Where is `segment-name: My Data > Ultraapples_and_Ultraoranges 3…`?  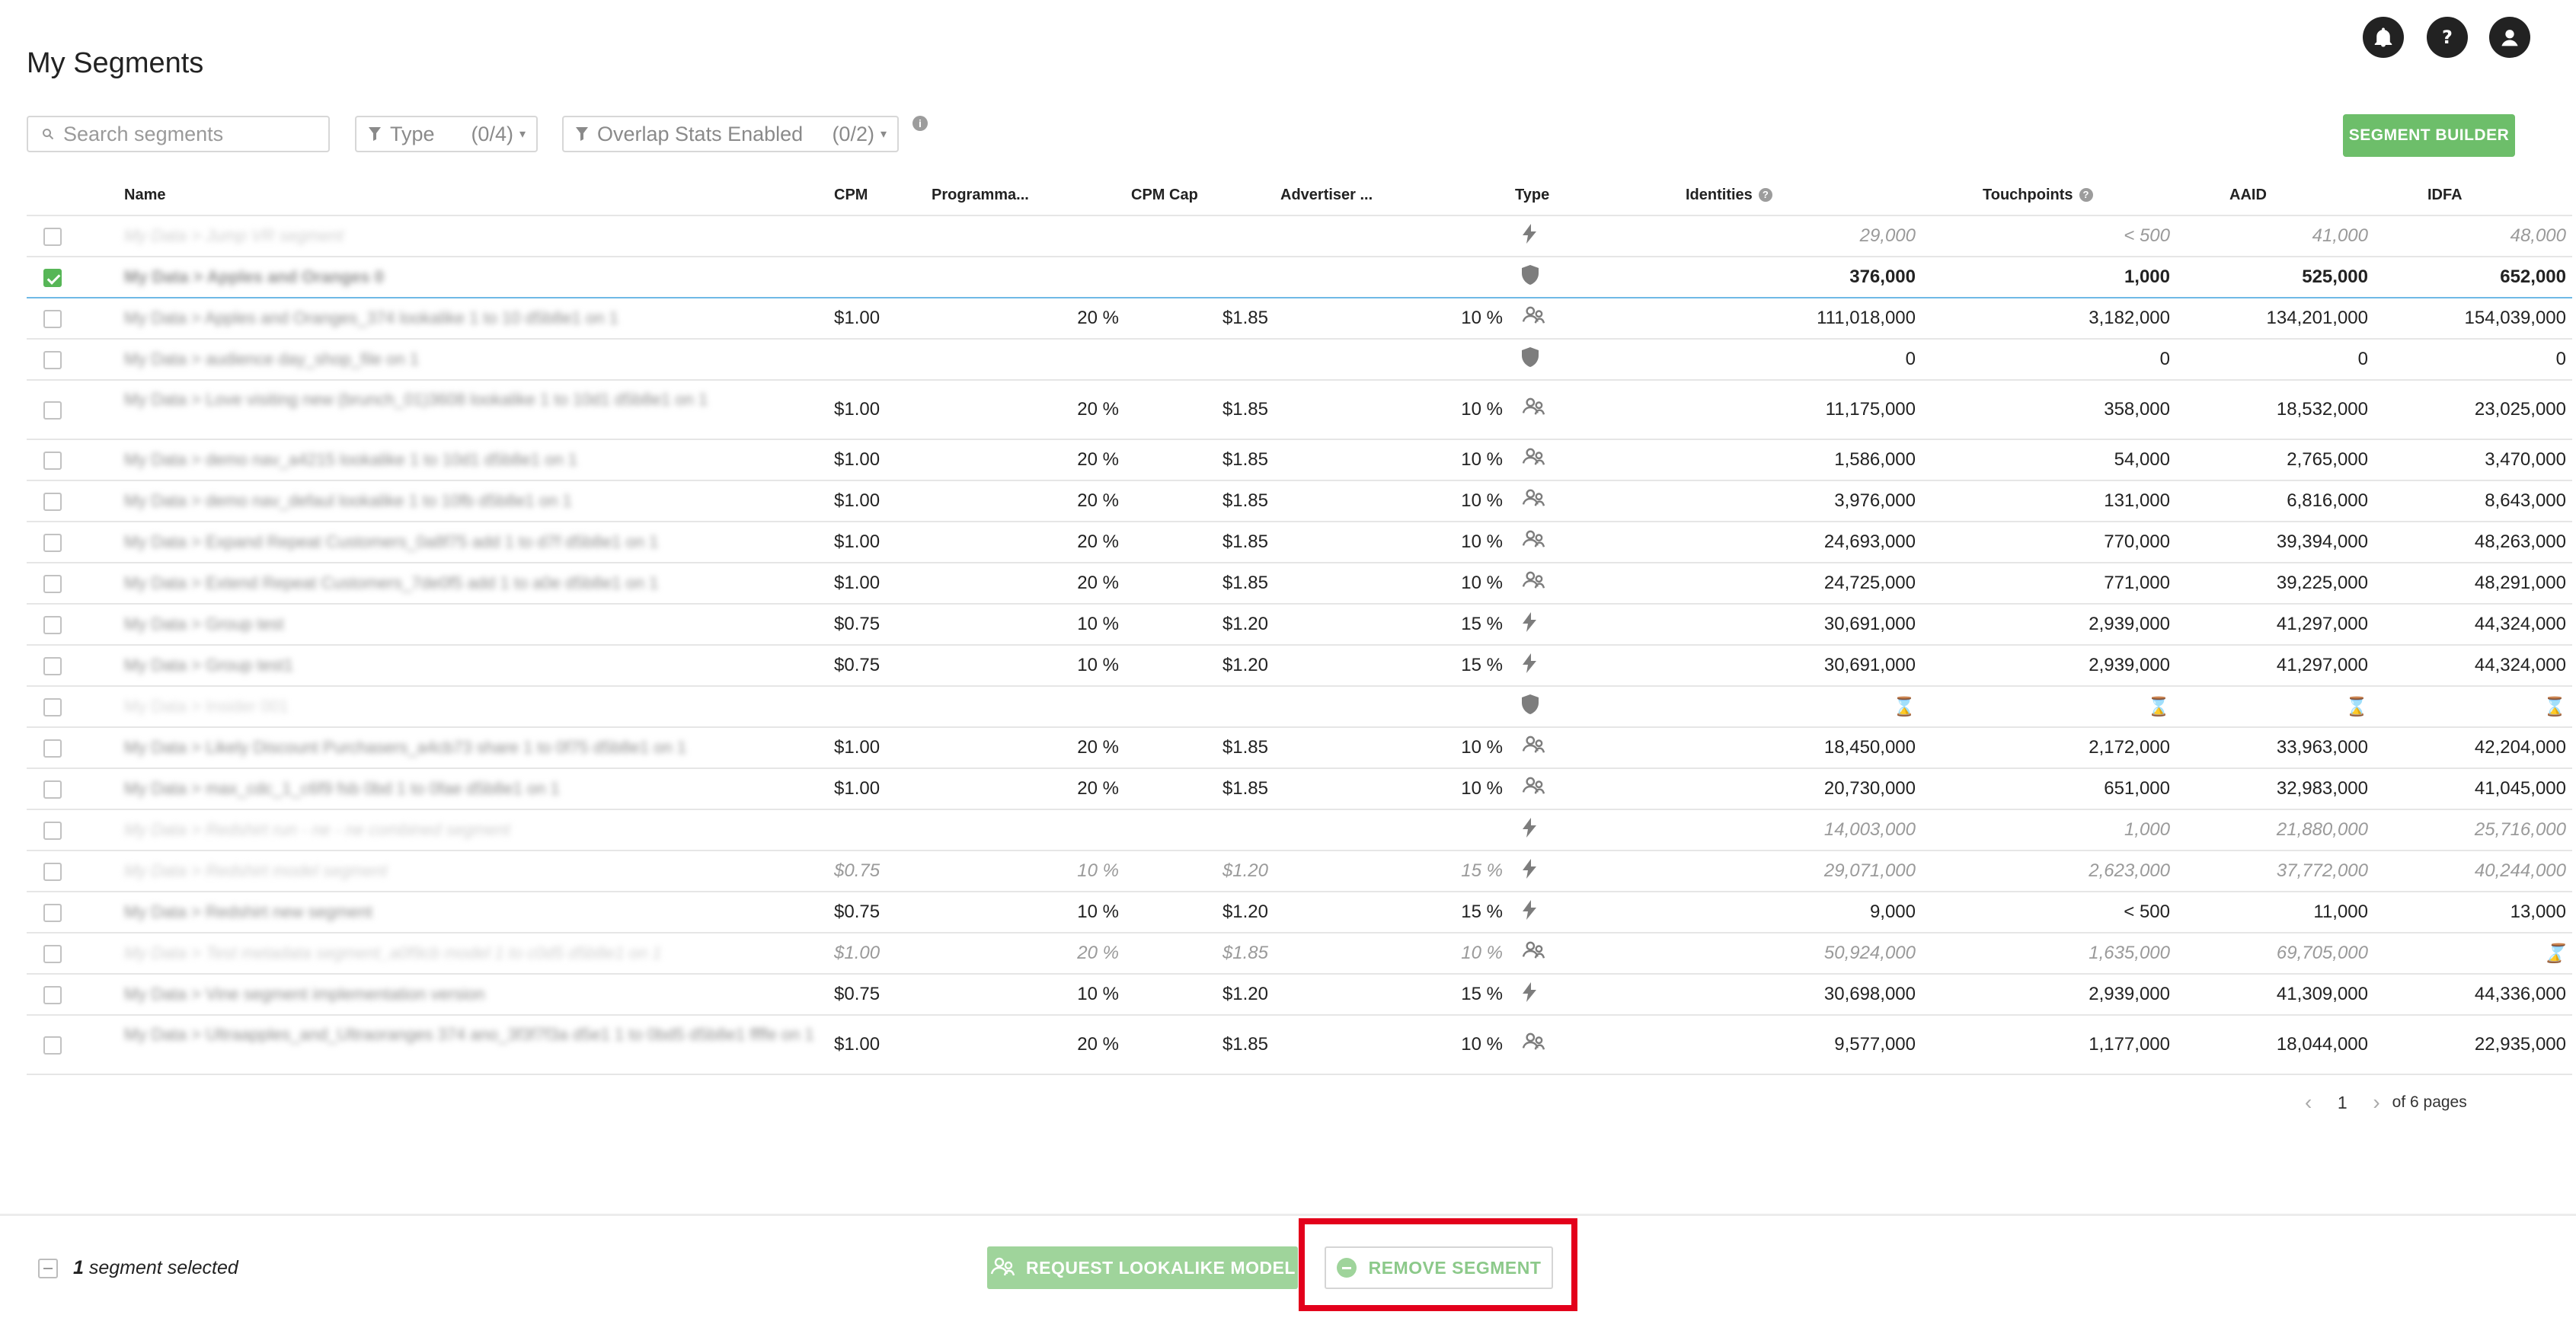
segment-name: My Data > Ultraapples_and_Ultraoranges 3… is located at coordinates (473, 1045).